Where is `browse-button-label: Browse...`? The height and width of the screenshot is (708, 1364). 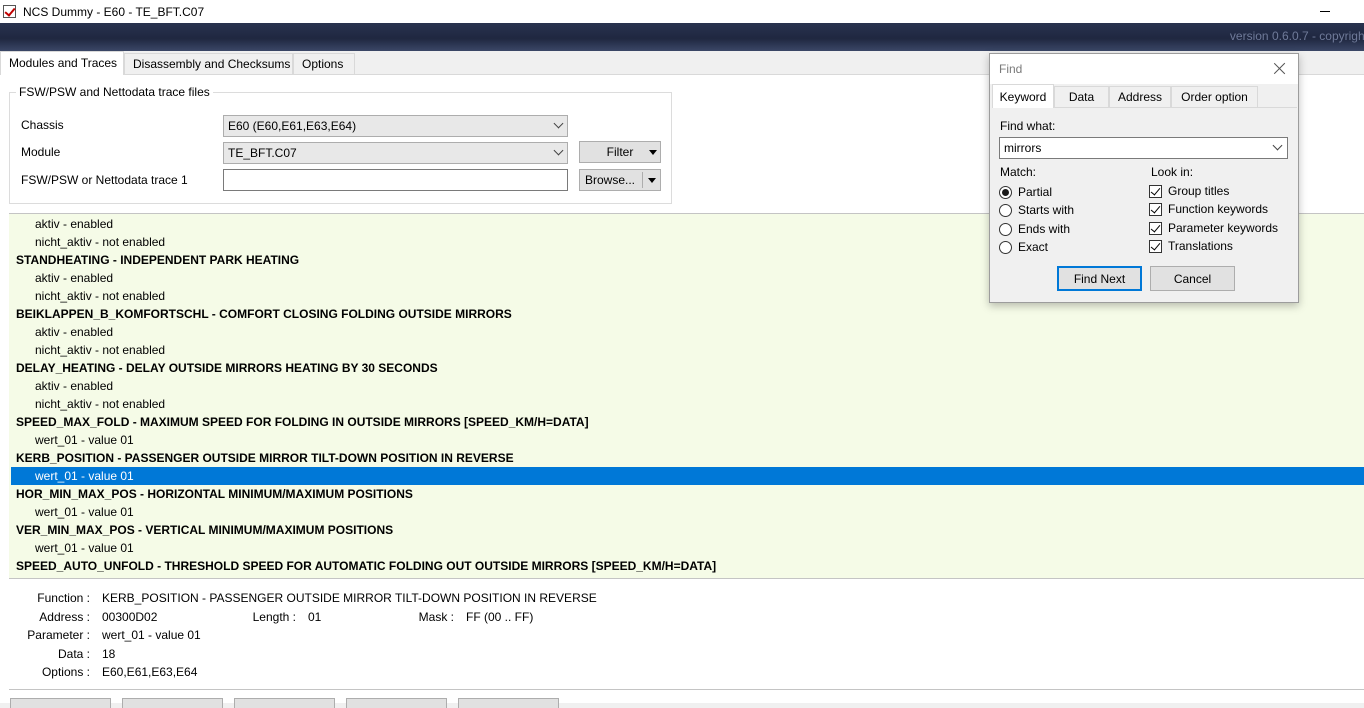
browse-button-label: Browse... is located at coordinates (609, 180).